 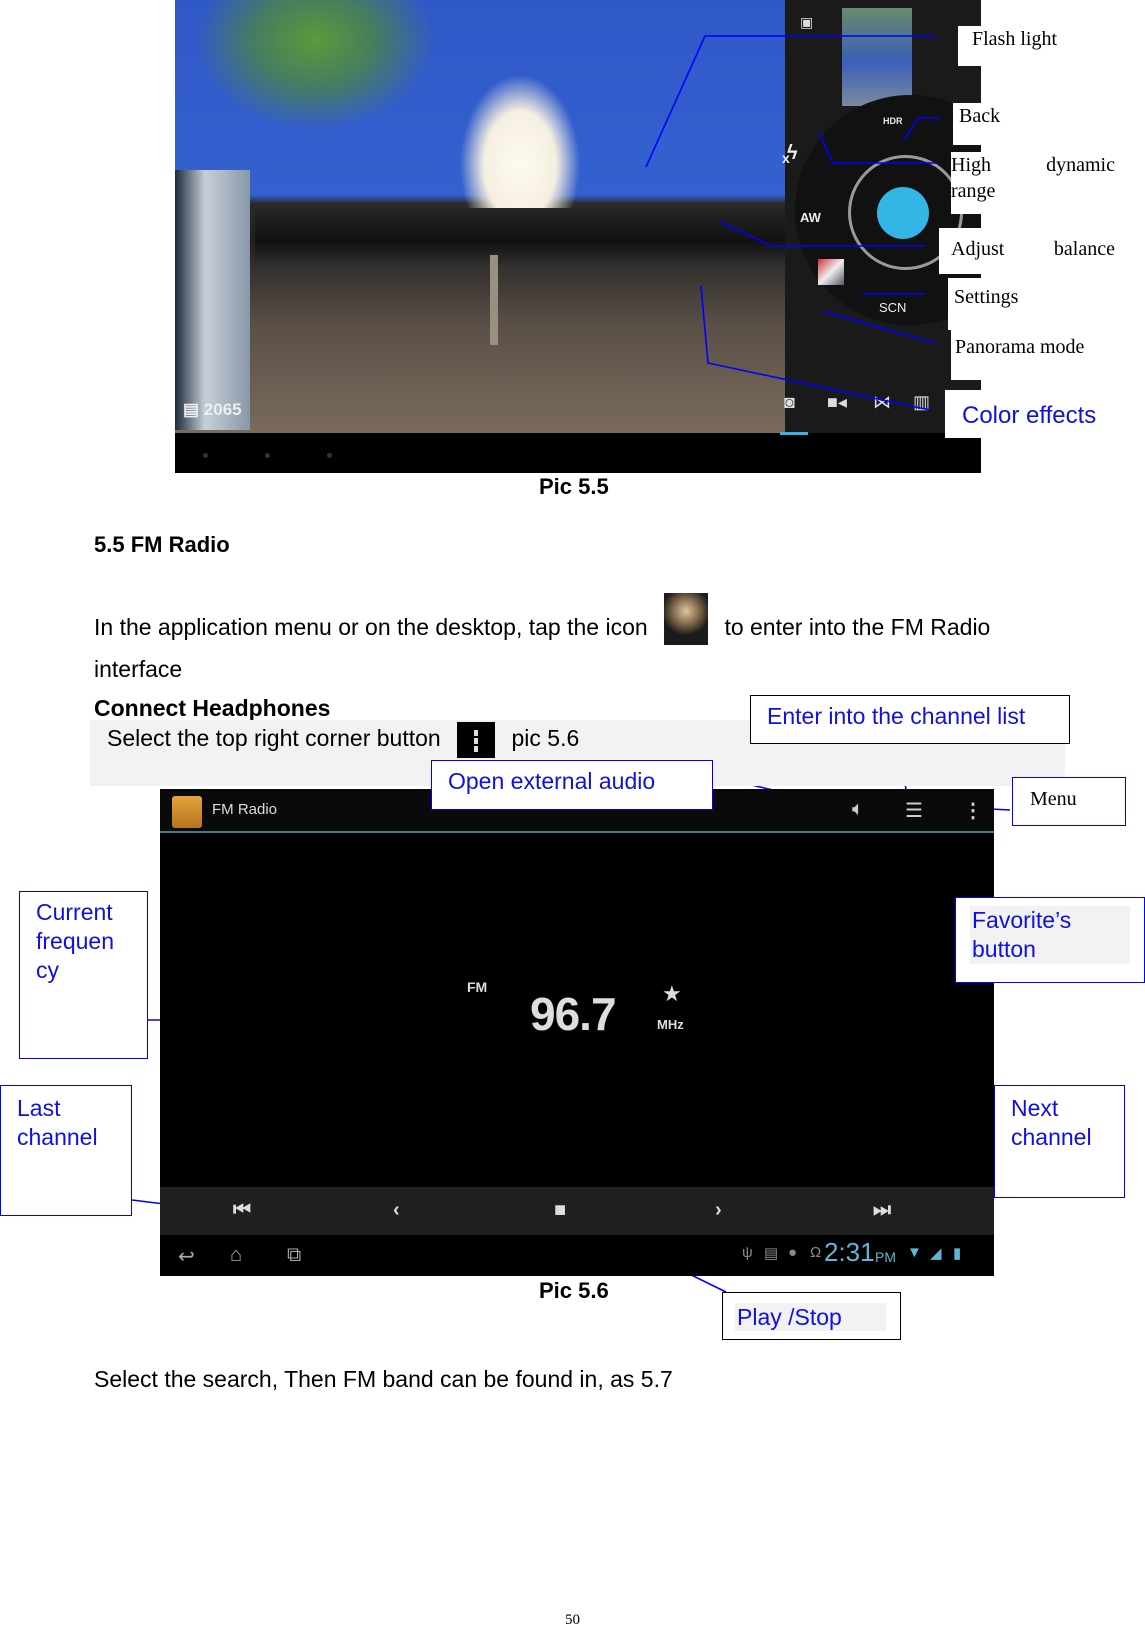 I want to click on callout-panorama: Panorama mode, so click(x=1035, y=354).